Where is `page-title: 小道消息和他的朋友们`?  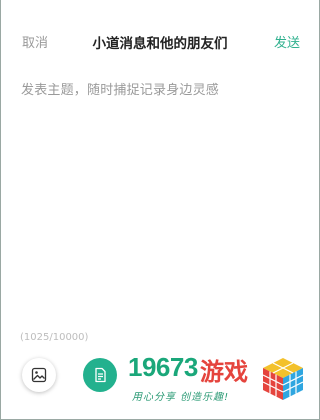
page-title: 小道消息和他的朋友们 is located at coordinates (160, 44).